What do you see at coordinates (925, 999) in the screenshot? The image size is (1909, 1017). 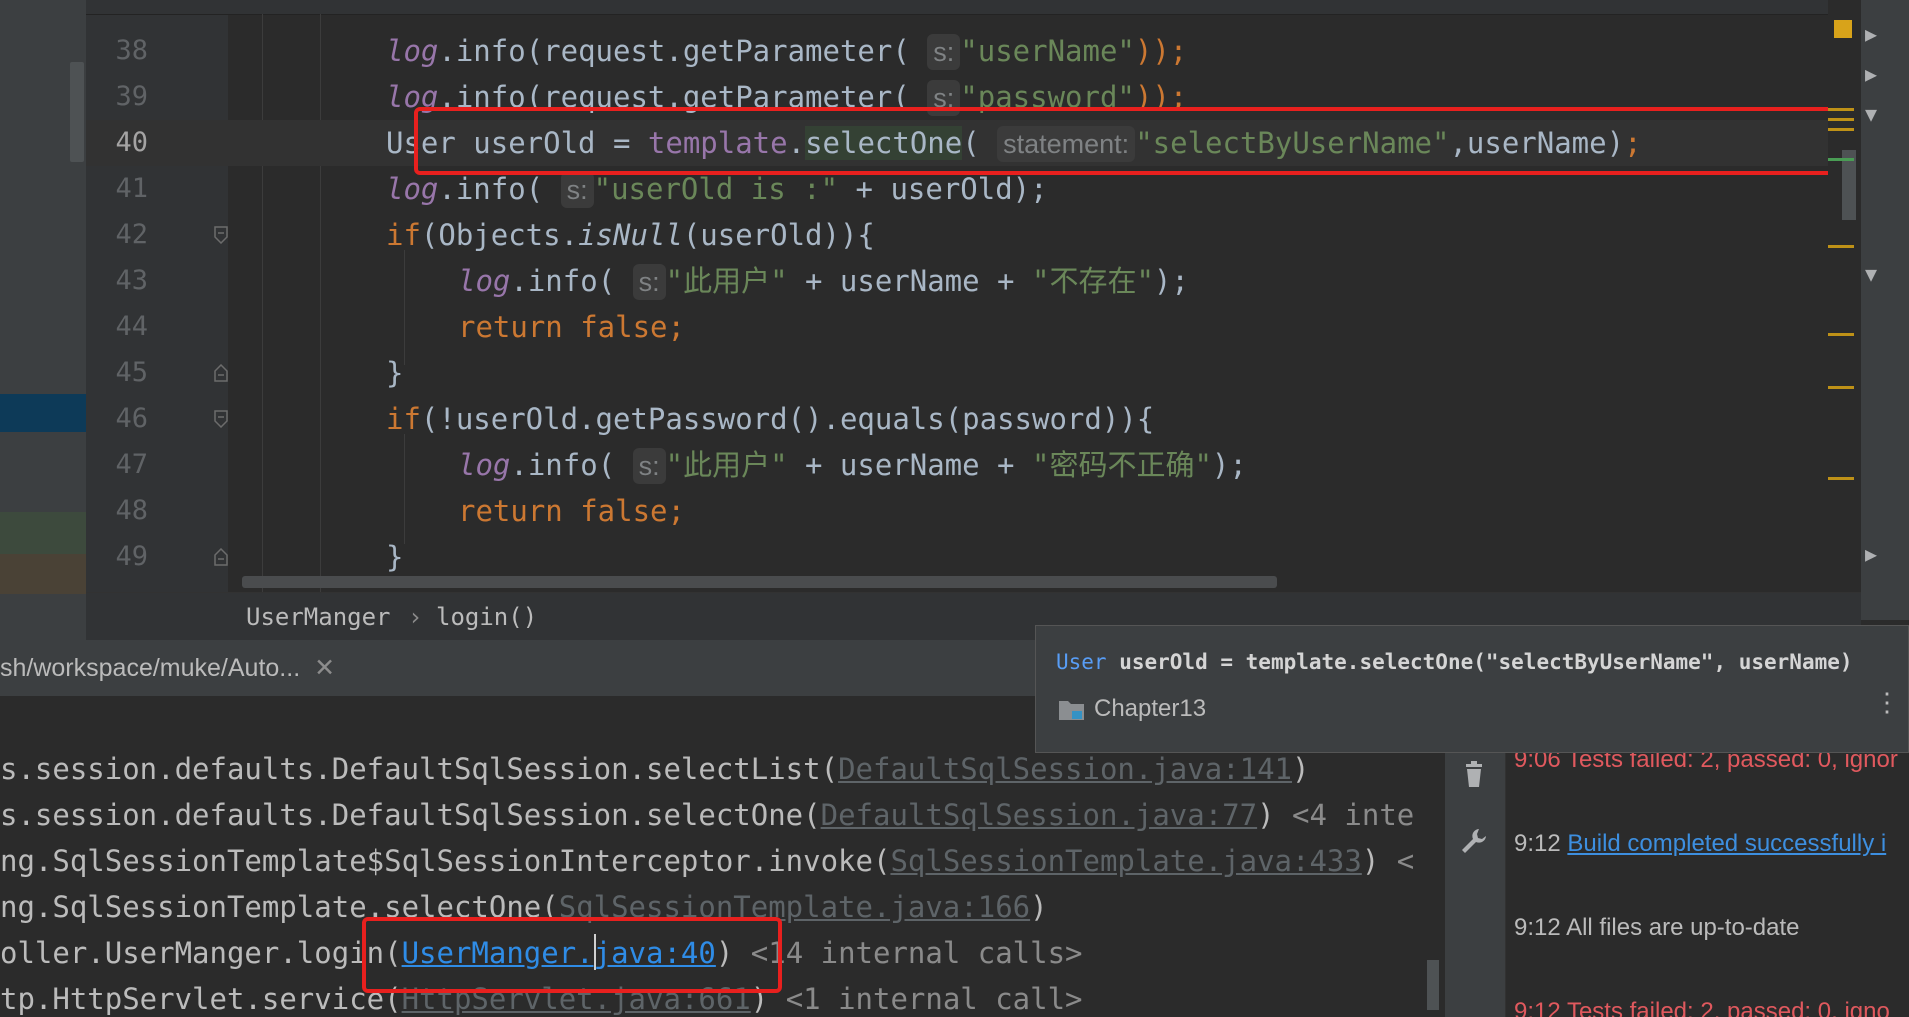 I see `internal-calls-fold: <1 internal call>` at bounding box center [925, 999].